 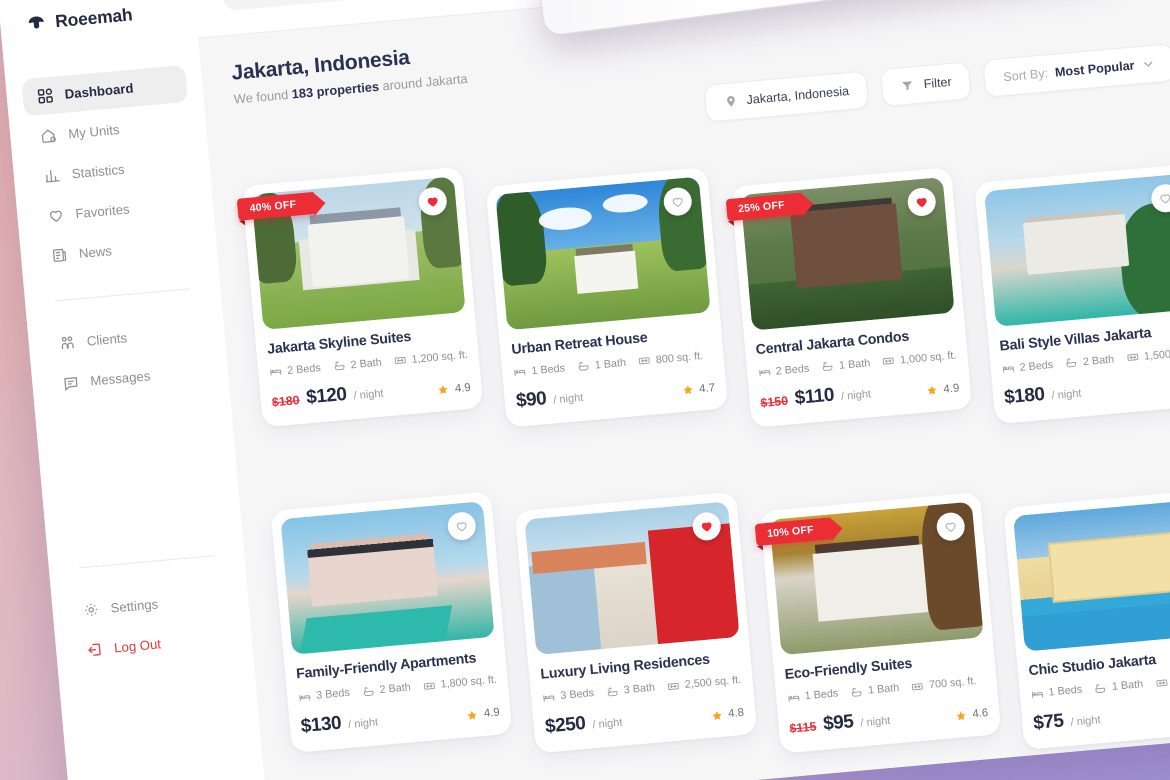 What do you see at coordinates (286, 401) in the screenshot?
I see `original-price: $180` at bounding box center [286, 401].